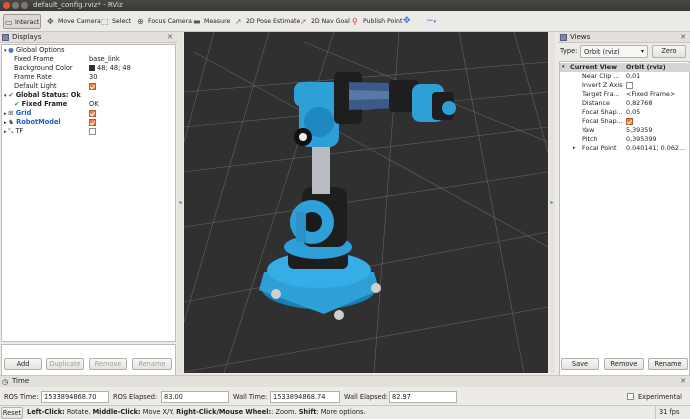 The height and width of the screenshot is (419, 690). I want to click on view-property-label: Pitch, so click(590, 139).